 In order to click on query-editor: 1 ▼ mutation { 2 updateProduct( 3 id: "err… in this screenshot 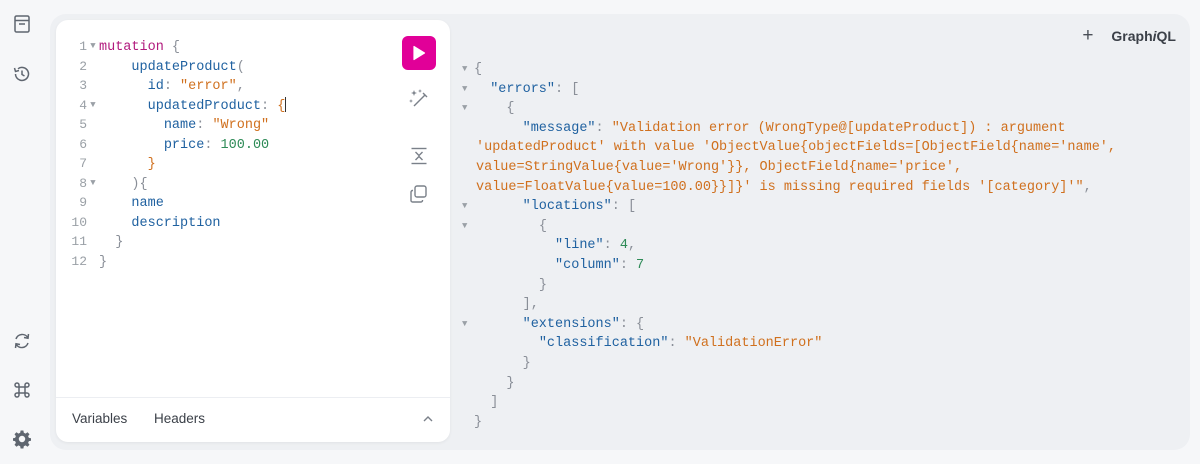, I will do `click(221, 154)`.